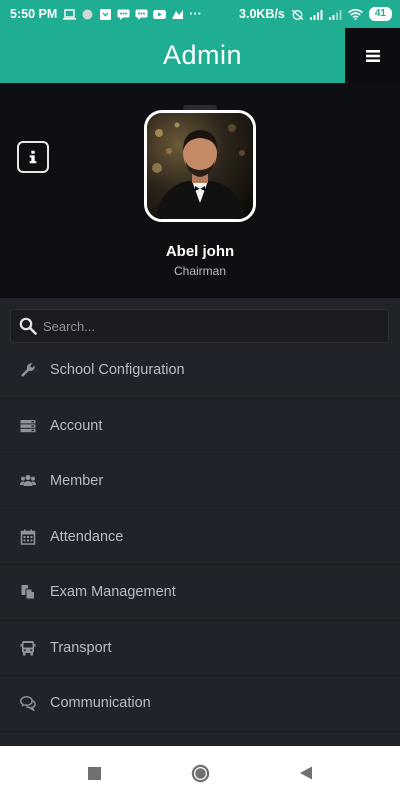 The image size is (400, 800). Describe the element at coordinates (202, 55) in the screenshot. I see `page-title: Admin` at that location.